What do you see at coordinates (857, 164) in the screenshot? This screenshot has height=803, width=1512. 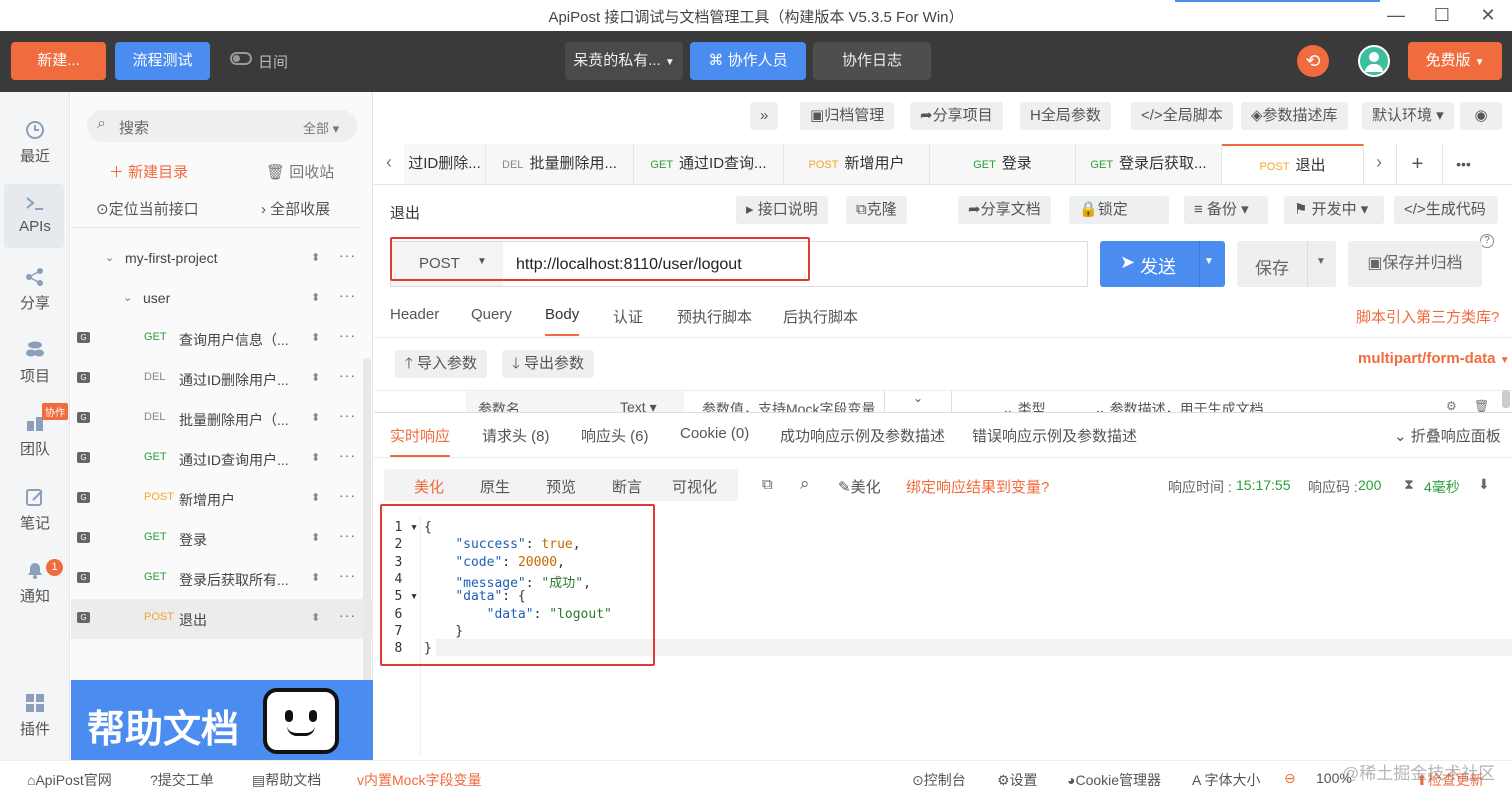 I see `request-tab: POST 新增用户` at bounding box center [857, 164].